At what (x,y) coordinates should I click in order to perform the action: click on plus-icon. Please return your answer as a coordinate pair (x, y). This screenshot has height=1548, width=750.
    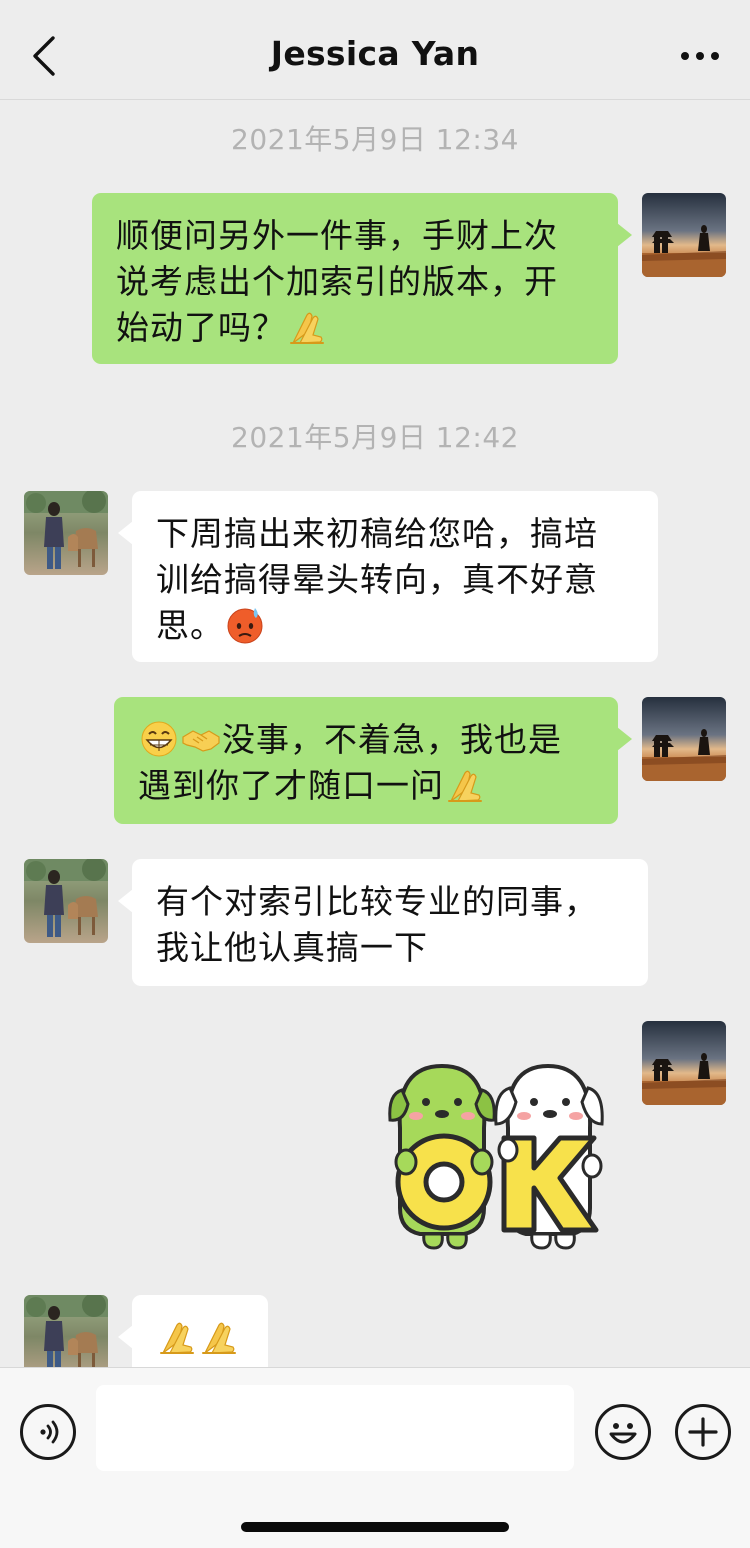
    Looking at the image, I should click on (703, 1432).